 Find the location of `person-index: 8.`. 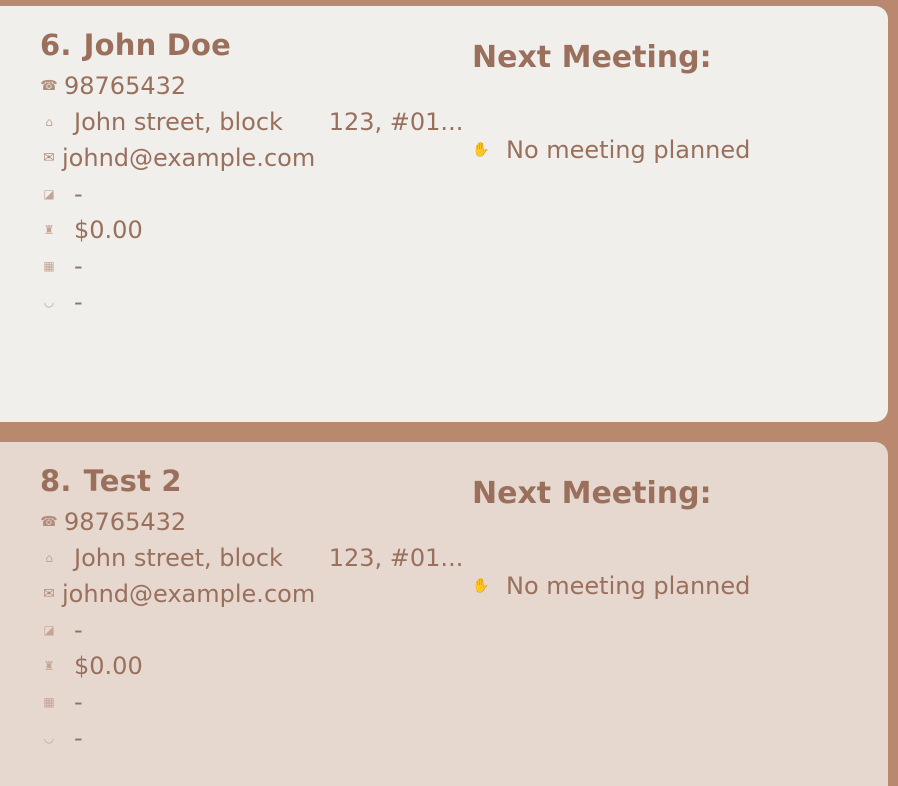

person-index: 8. is located at coordinates (56, 481).